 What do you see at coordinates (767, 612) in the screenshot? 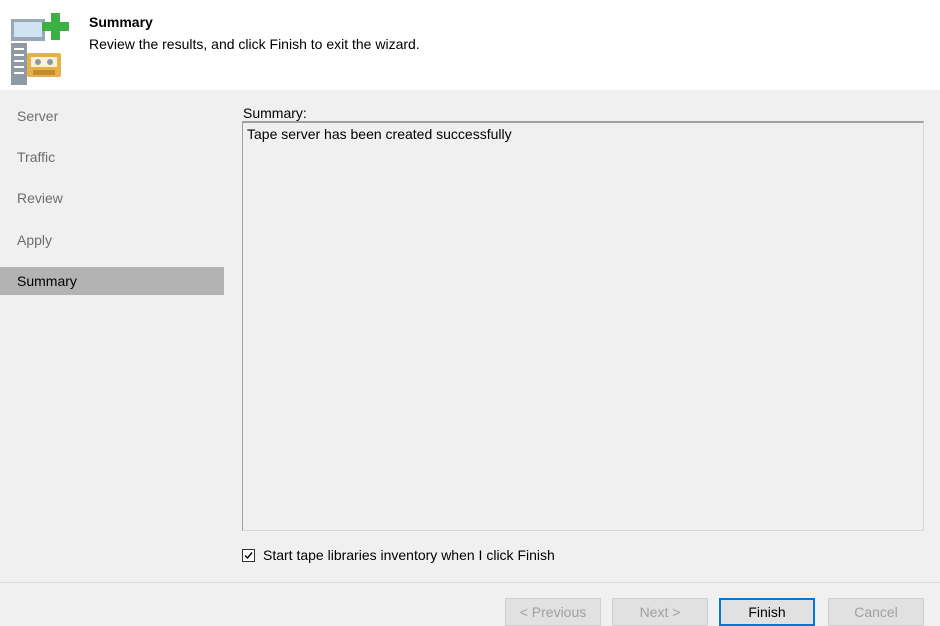
I see `finish-button: Finish` at bounding box center [767, 612].